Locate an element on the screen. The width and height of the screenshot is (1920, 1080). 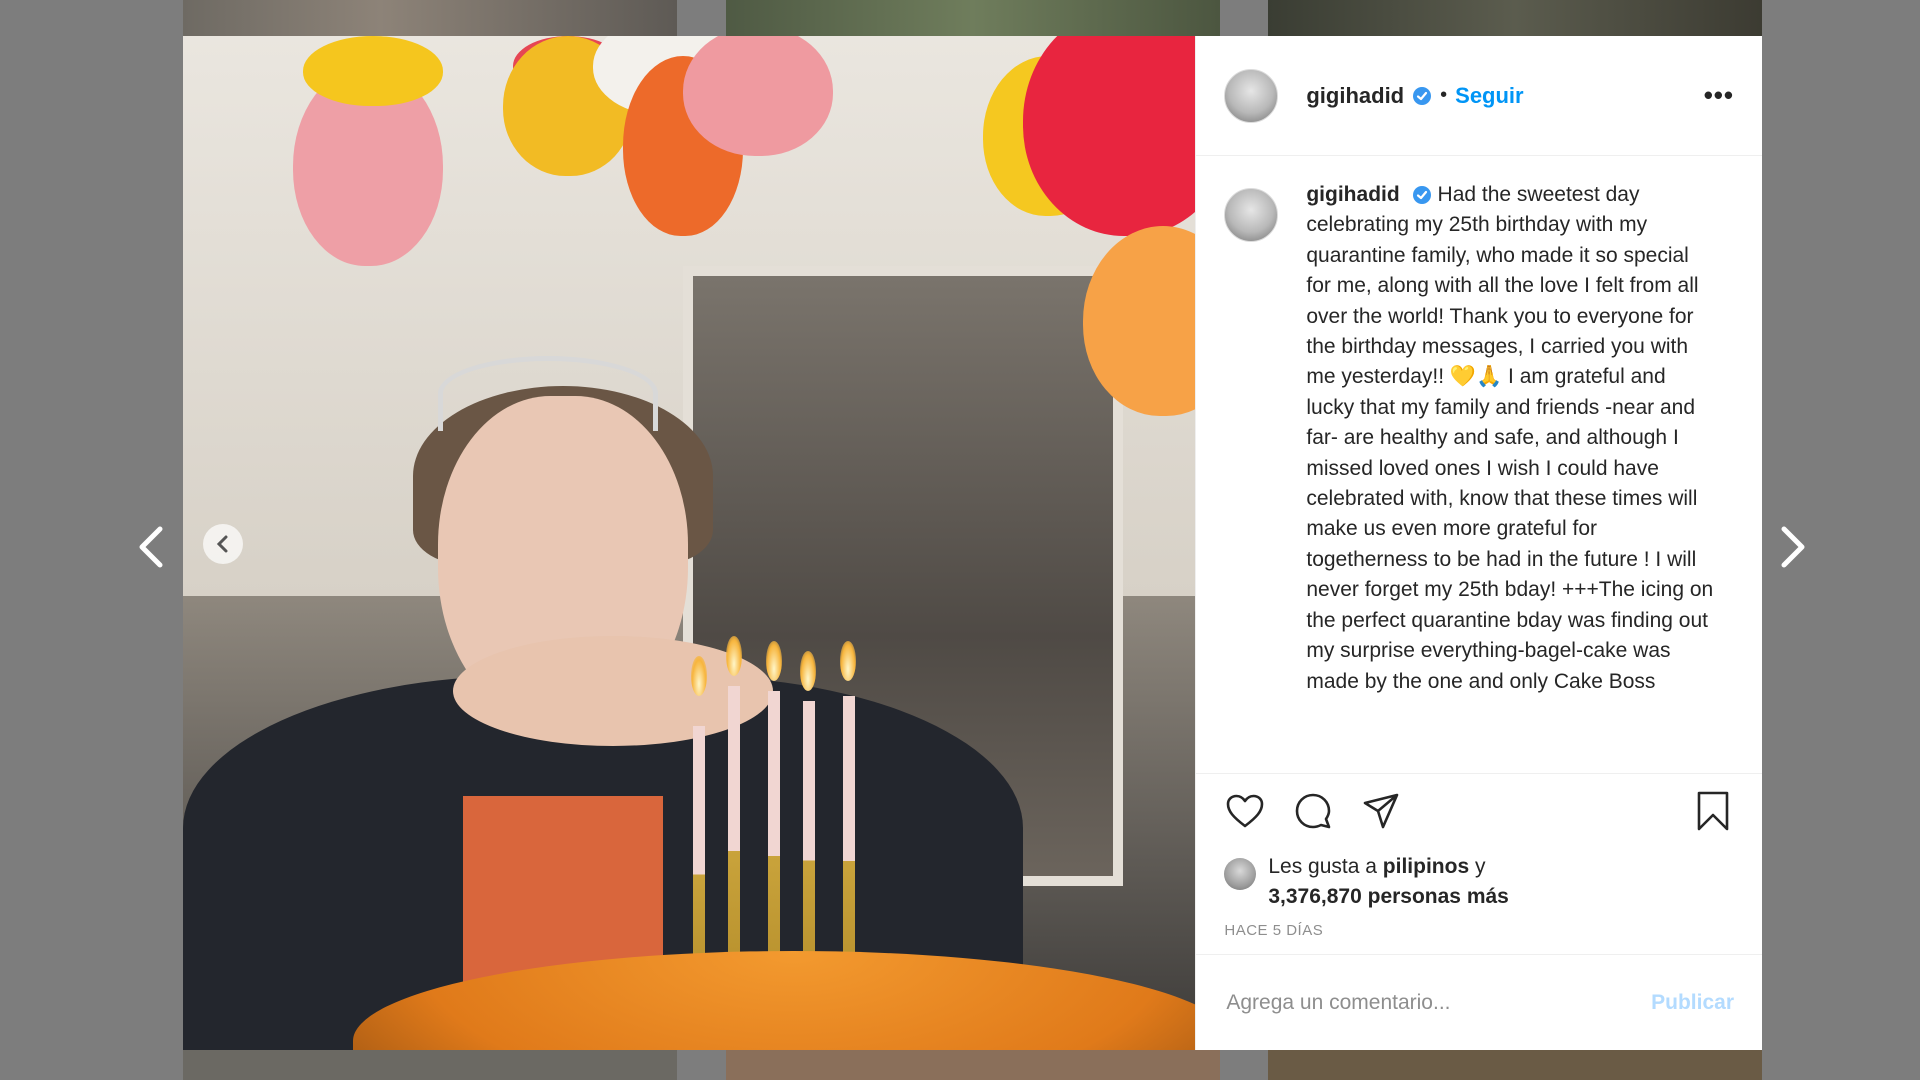
comment-bar: Publicar is located at coordinates (1479, 1002).